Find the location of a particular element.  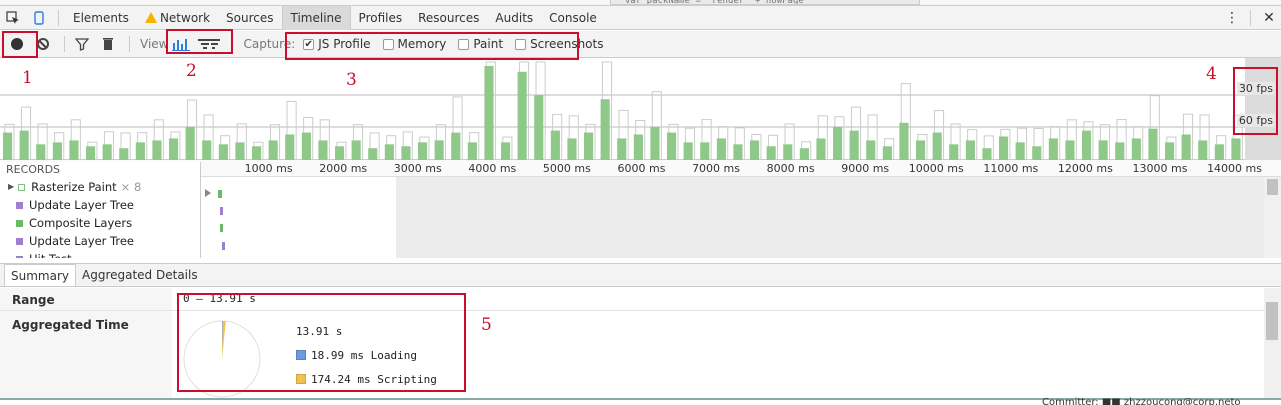

close-icon: ✕ is located at coordinates (1269, 18).